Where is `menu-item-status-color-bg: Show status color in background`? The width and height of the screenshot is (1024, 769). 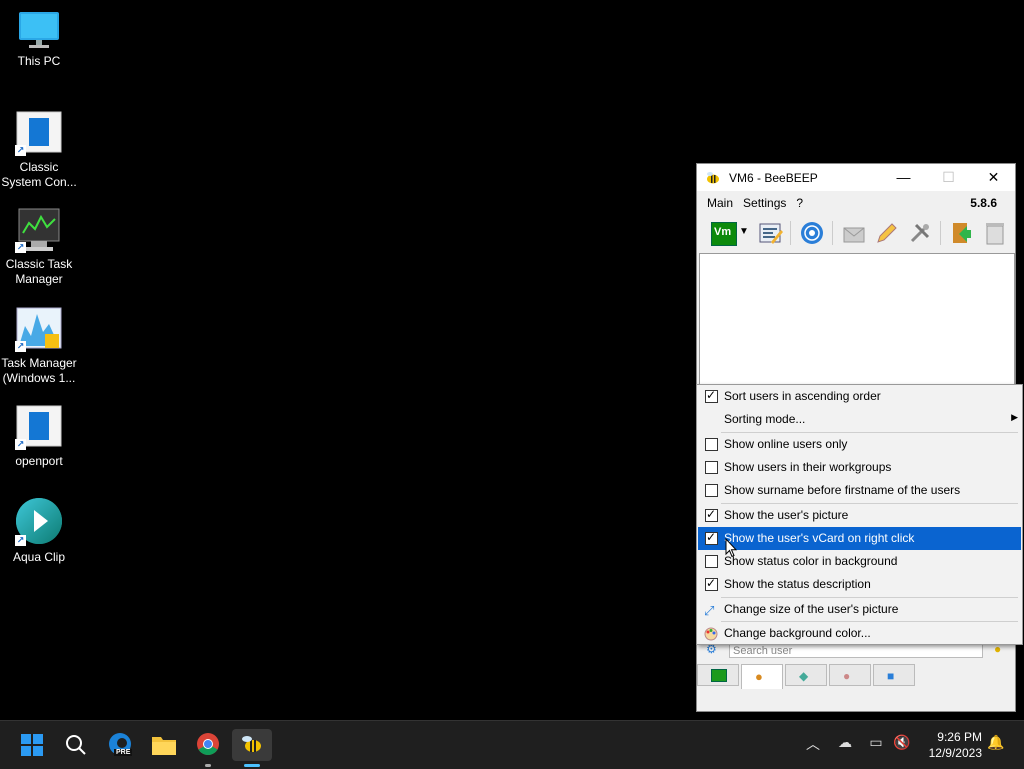 menu-item-status-color-bg: Show status color in background is located at coordinates (859, 561).